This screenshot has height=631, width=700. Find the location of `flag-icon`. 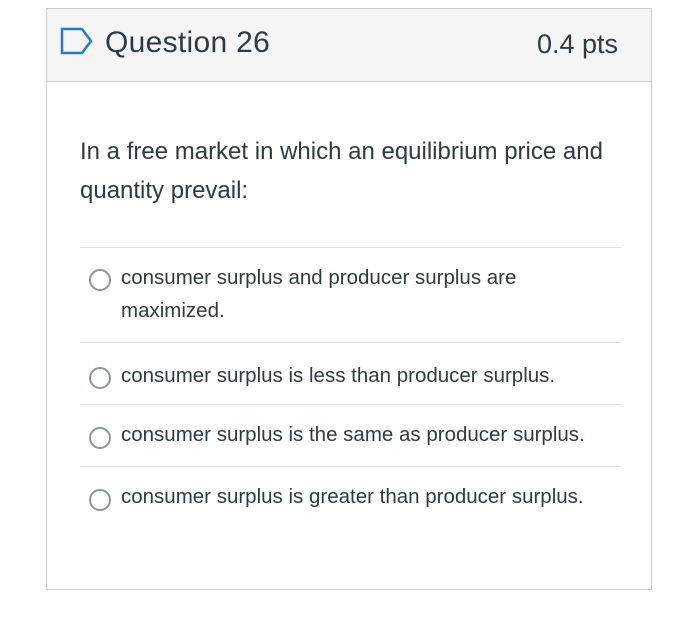

flag-icon is located at coordinates (77, 41).